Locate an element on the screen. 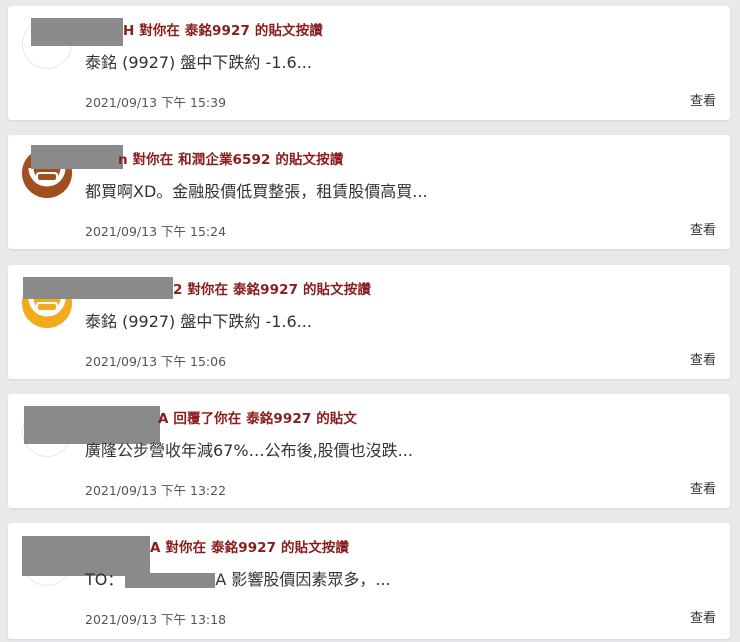 The image size is (740, 642). username-tail: 2 is located at coordinates (178, 290).